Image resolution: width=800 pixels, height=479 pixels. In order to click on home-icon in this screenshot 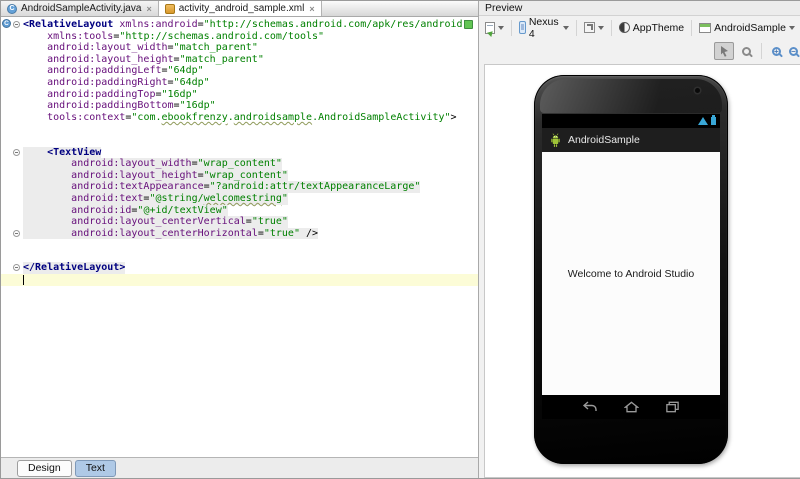, I will do `click(631, 407)`.